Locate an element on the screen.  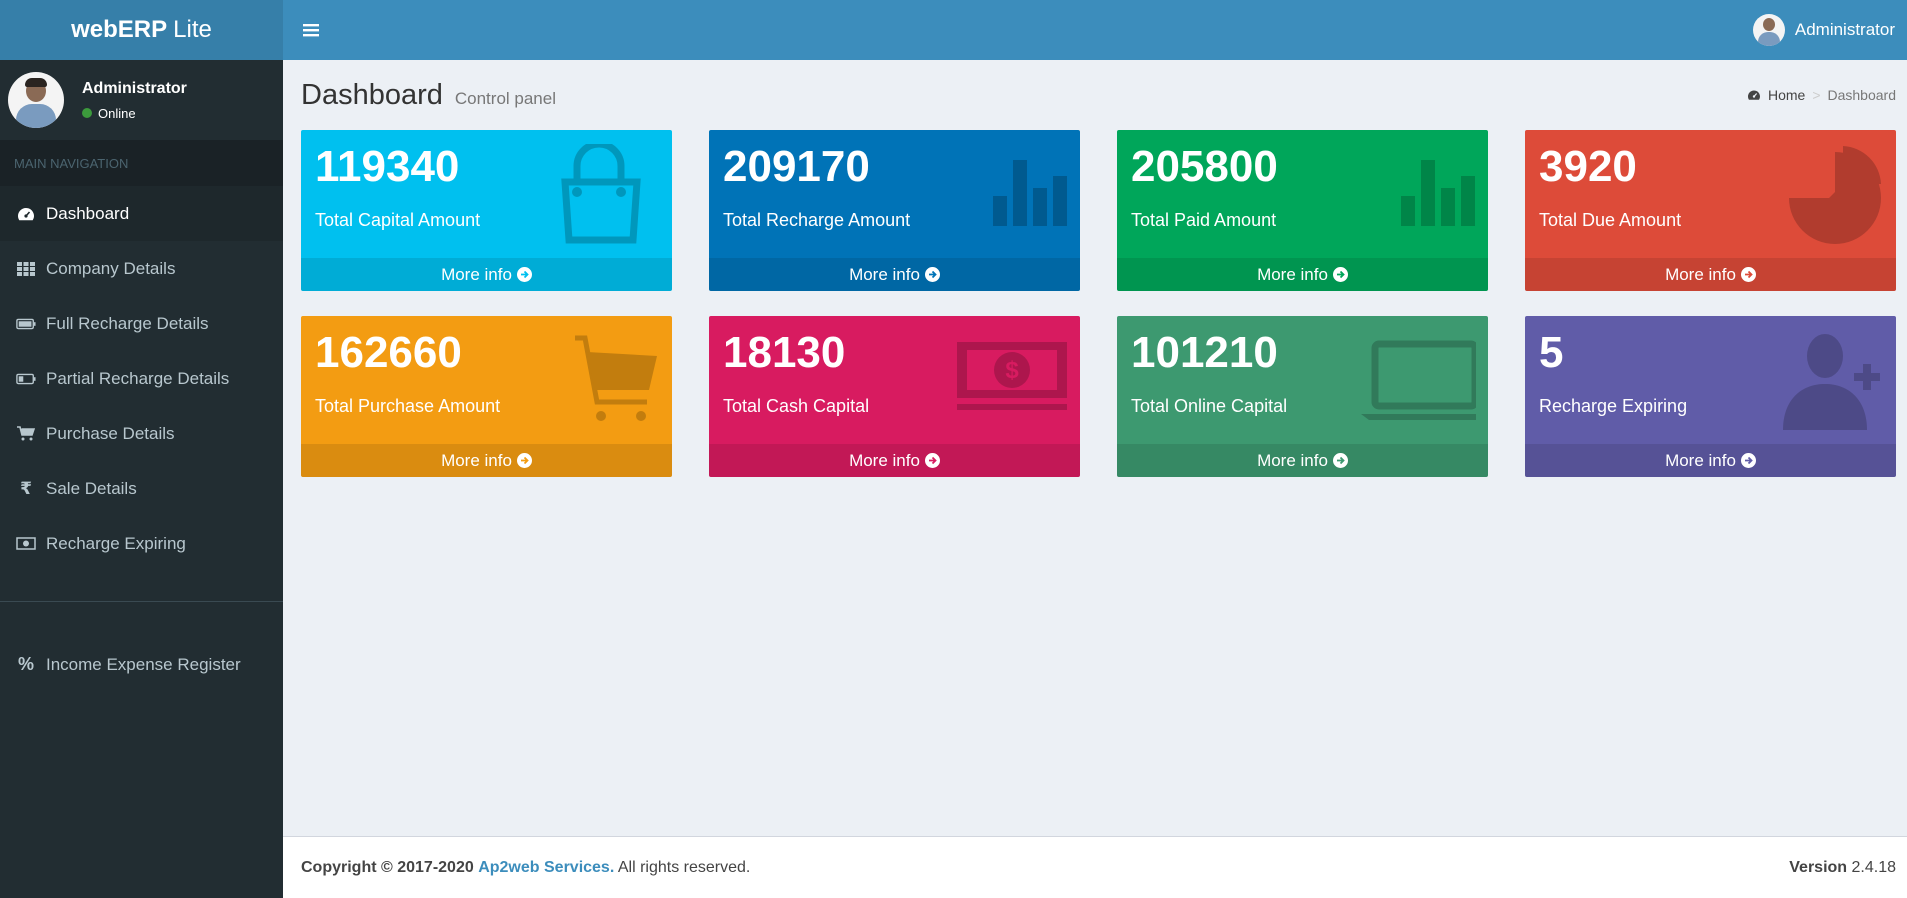
grid-icon is located at coordinates (26, 268).